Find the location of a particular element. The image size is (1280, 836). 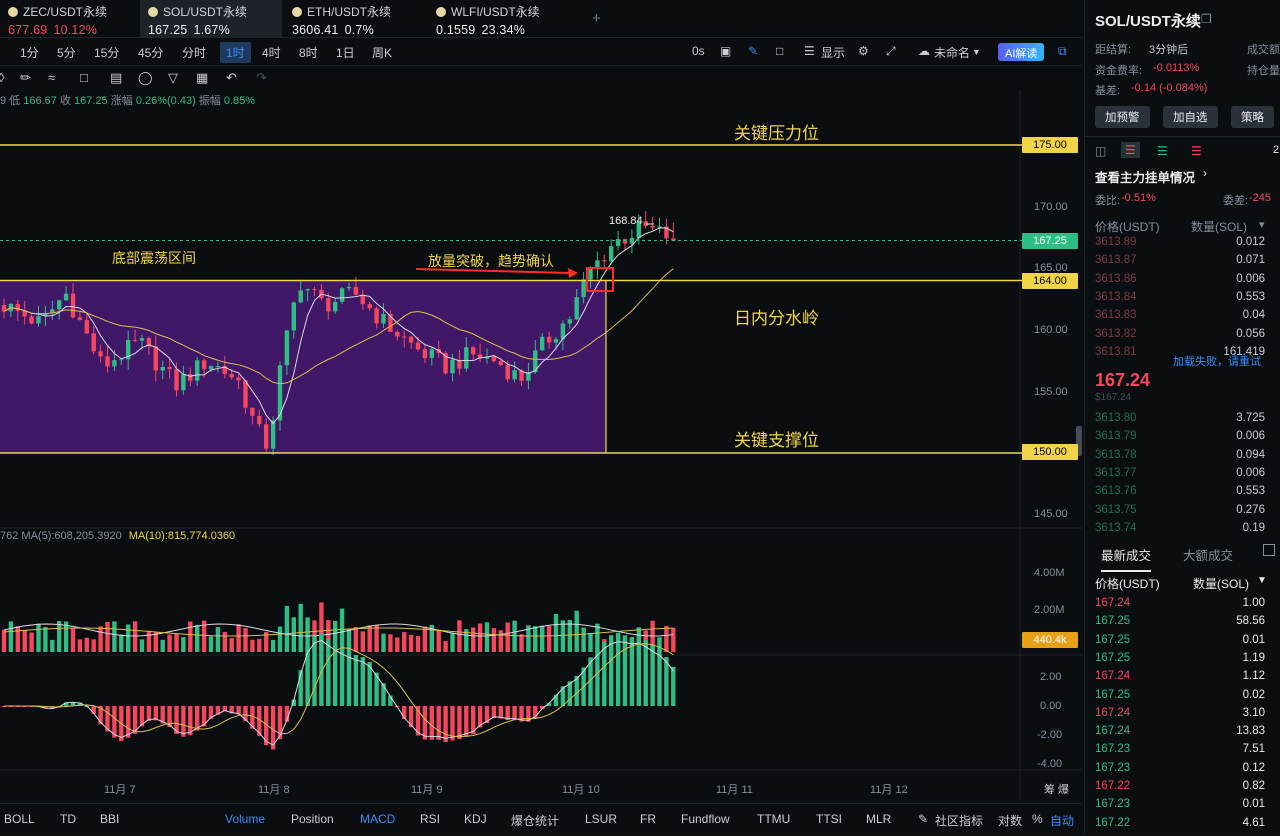

fullscreen-icon: ⤢ is located at coordinates (891, 51).